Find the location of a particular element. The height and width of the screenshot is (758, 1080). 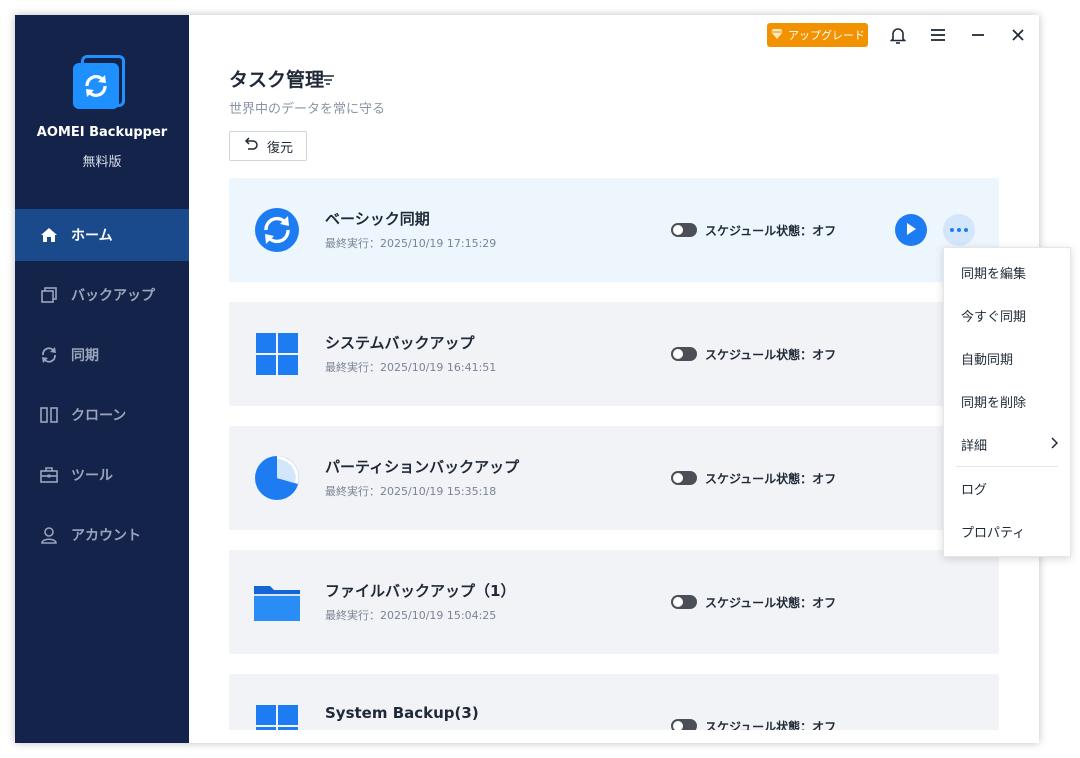

menu-item-edit-sync: 同期を編集 is located at coordinates (1007, 272).